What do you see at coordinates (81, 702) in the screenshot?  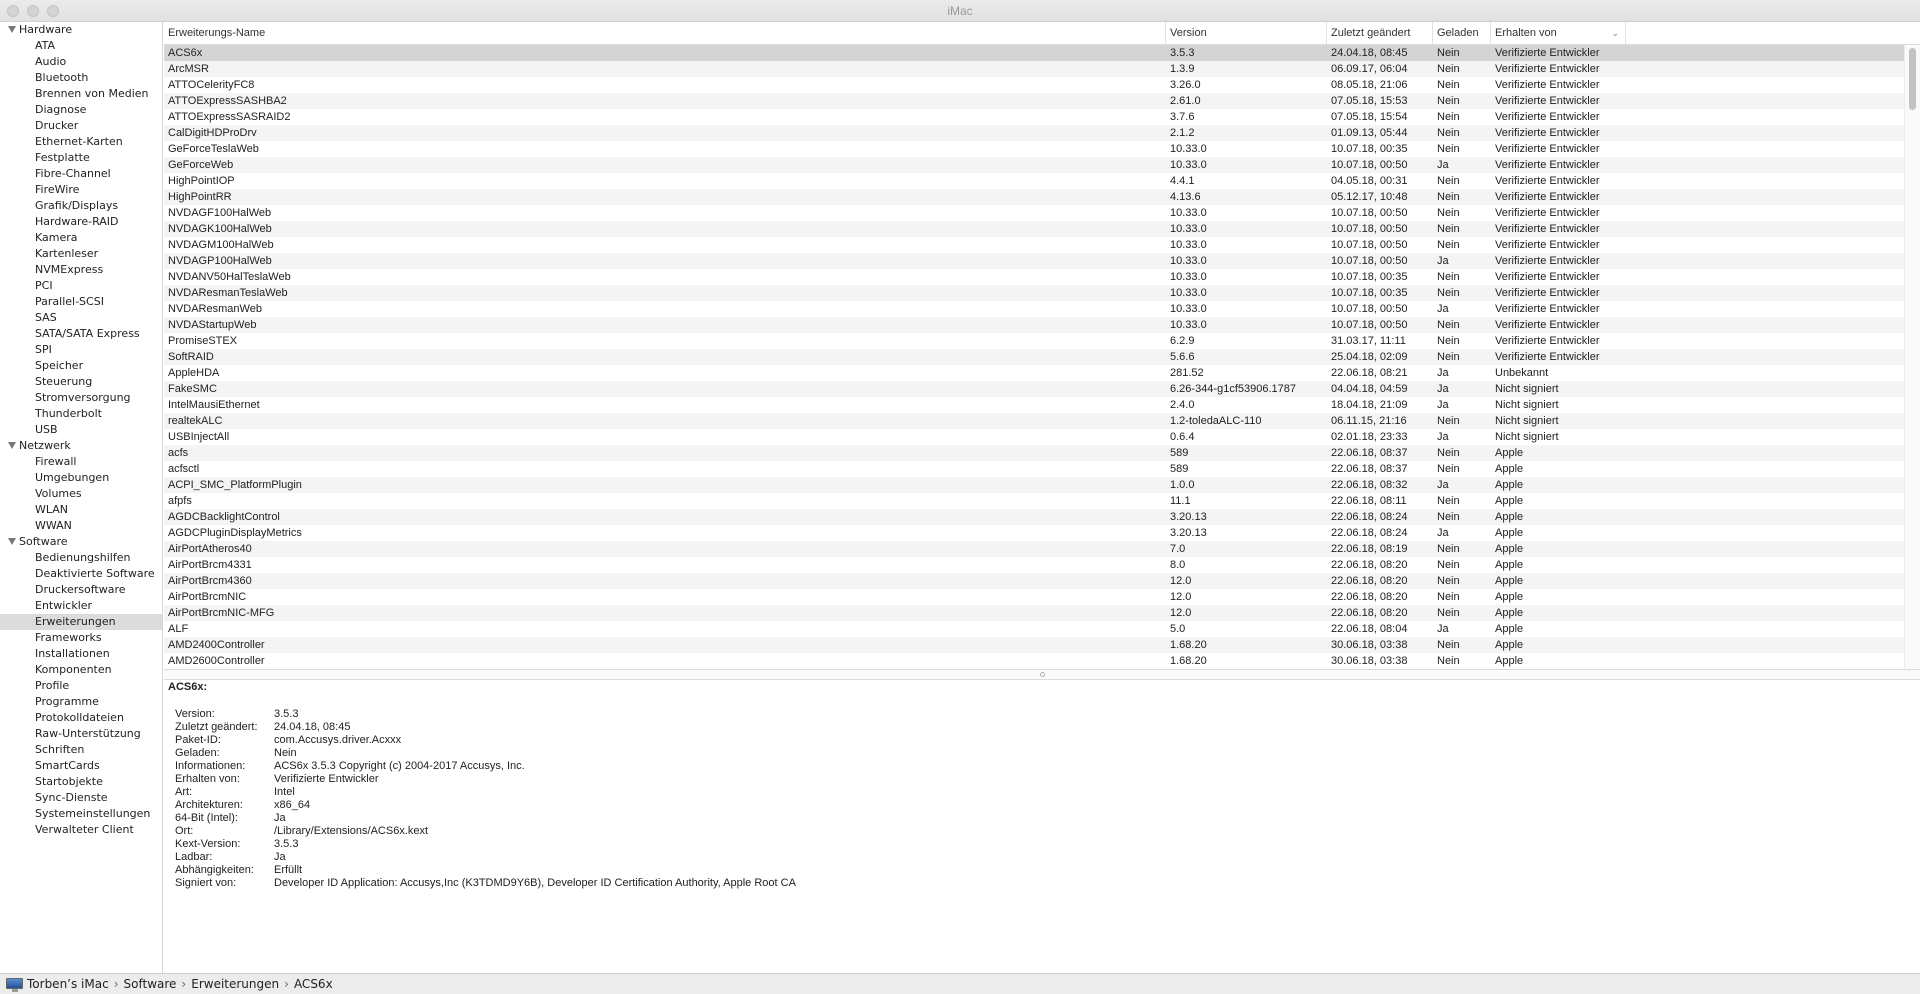 I see `sidebar-item-programme: Programme` at bounding box center [81, 702].